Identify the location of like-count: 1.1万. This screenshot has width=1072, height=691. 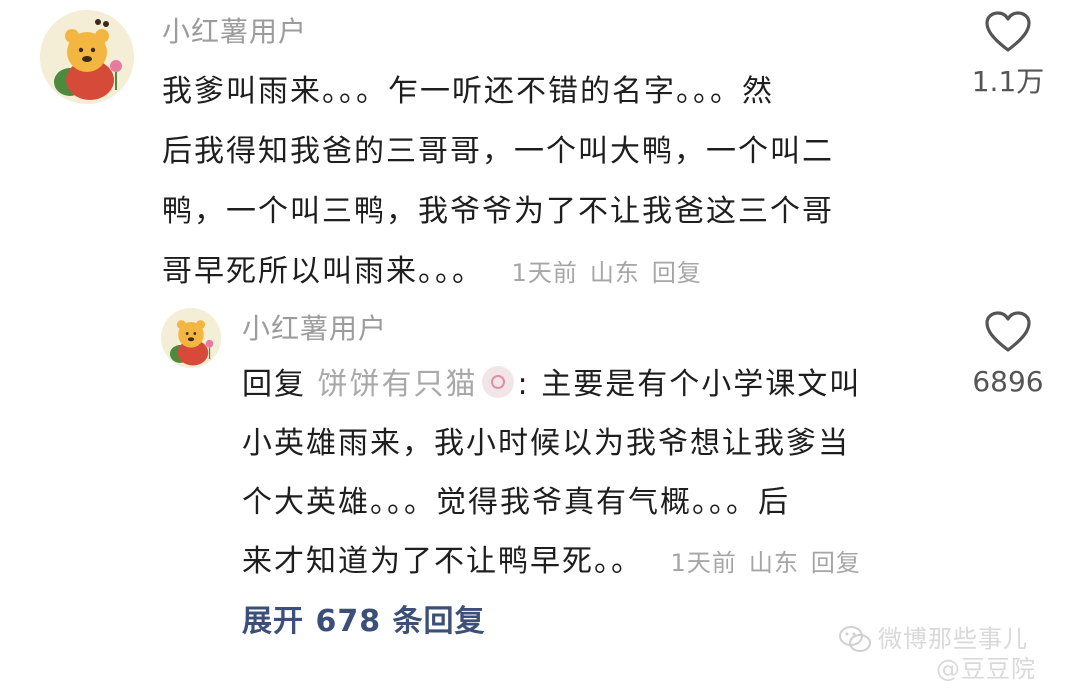
(1008, 81).